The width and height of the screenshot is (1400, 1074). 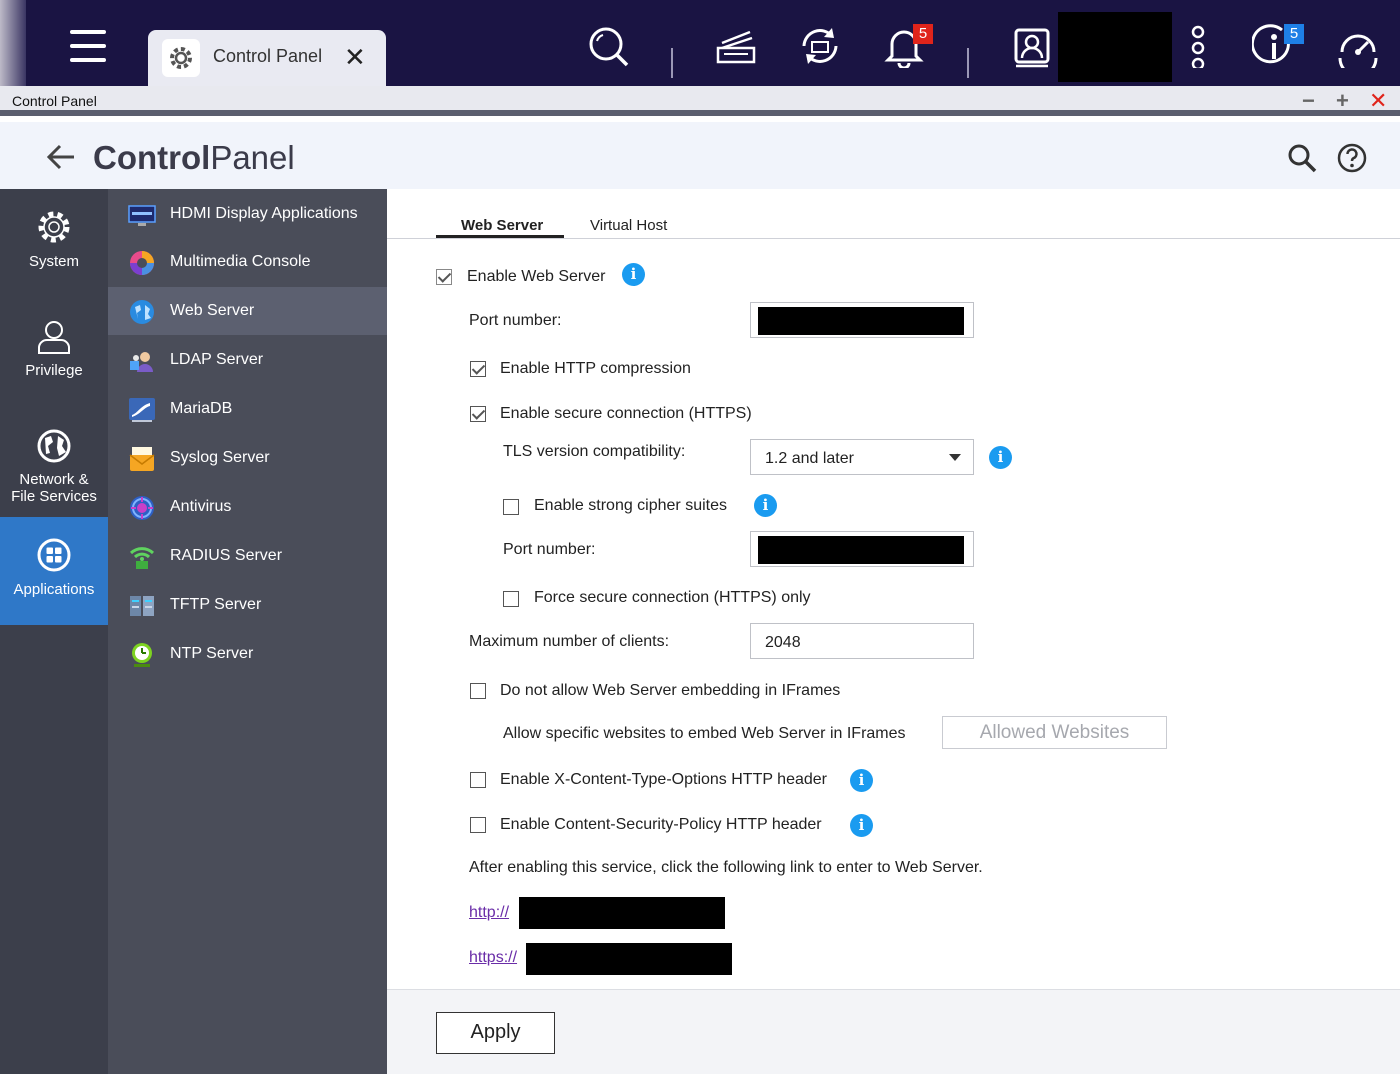 What do you see at coordinates (201, 506) in the screenshot?
I see `sub-item-label: Antivirus` at bounding box center [201, 506].